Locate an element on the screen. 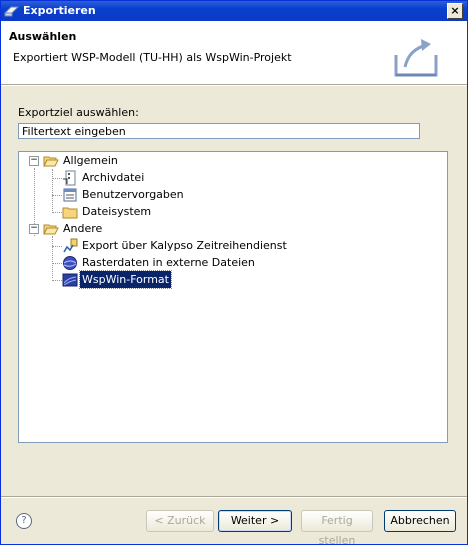 This screenshot has width=468, height=545. tree-item-rasterdaten: Rasterdaten in externe Dateien is located at coordinates (229, 262).